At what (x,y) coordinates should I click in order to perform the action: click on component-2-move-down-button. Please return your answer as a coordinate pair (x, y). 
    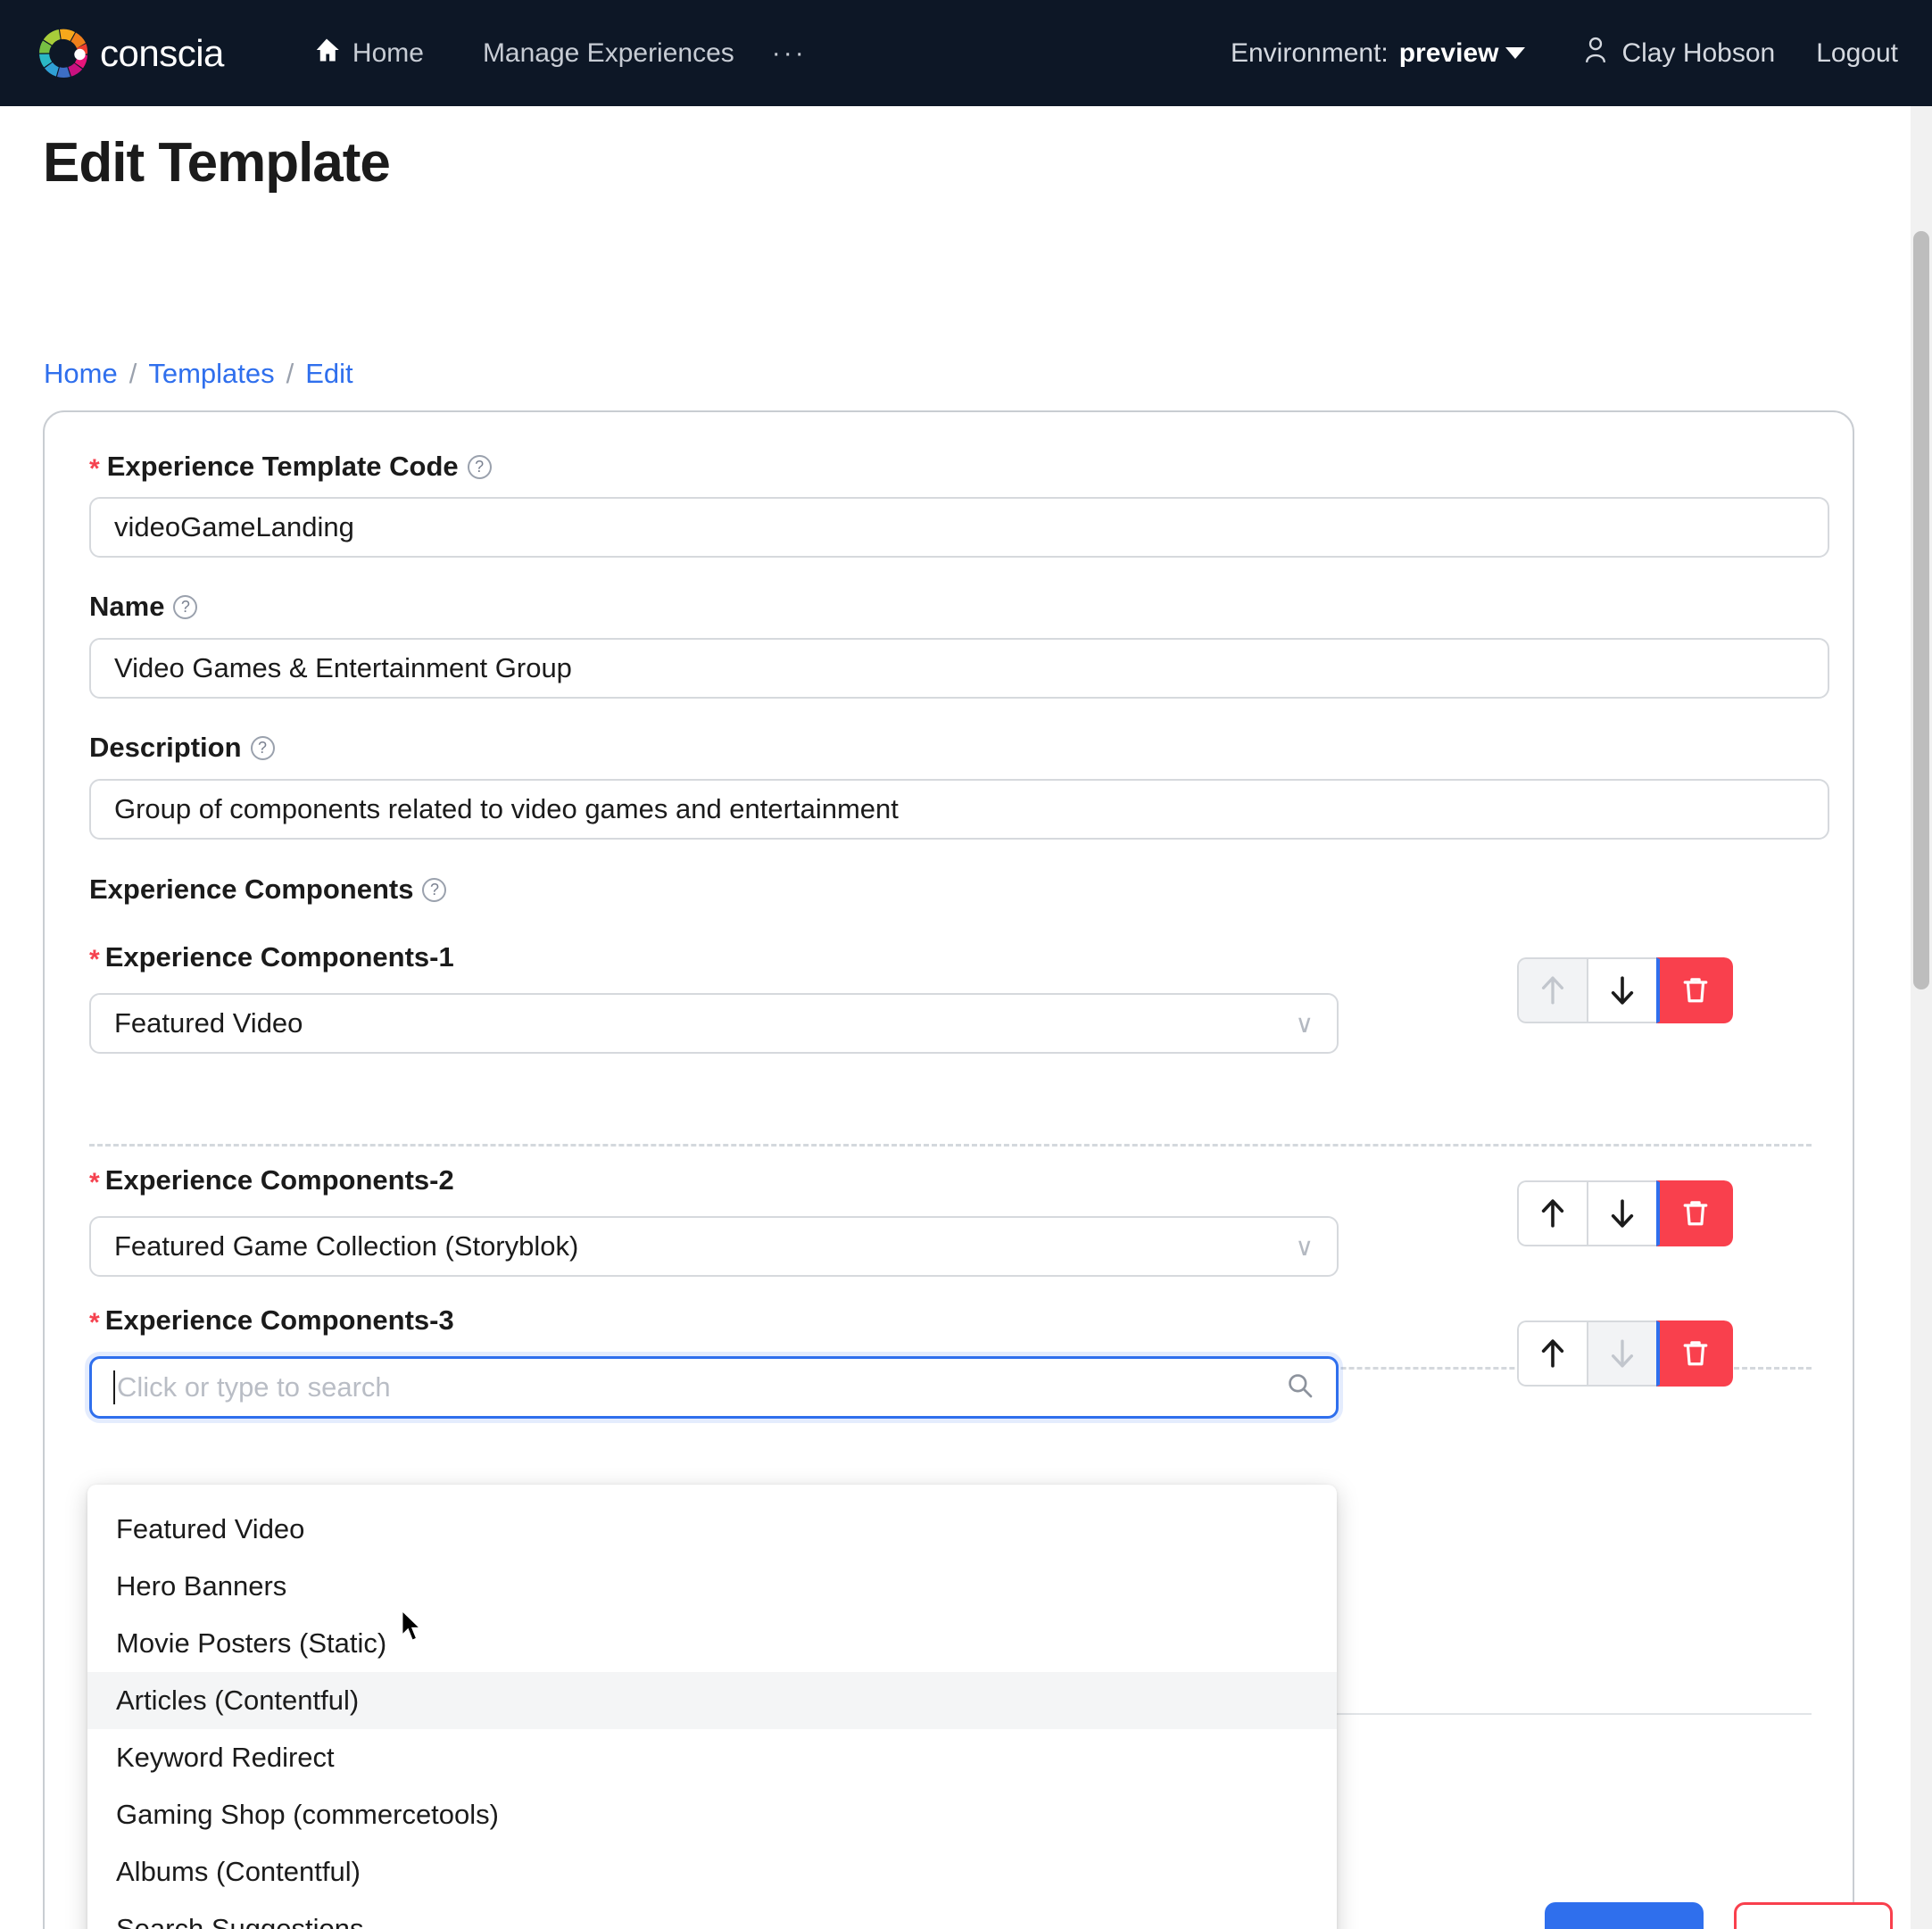
    Looking at the image, I should click on (1622, 1213).